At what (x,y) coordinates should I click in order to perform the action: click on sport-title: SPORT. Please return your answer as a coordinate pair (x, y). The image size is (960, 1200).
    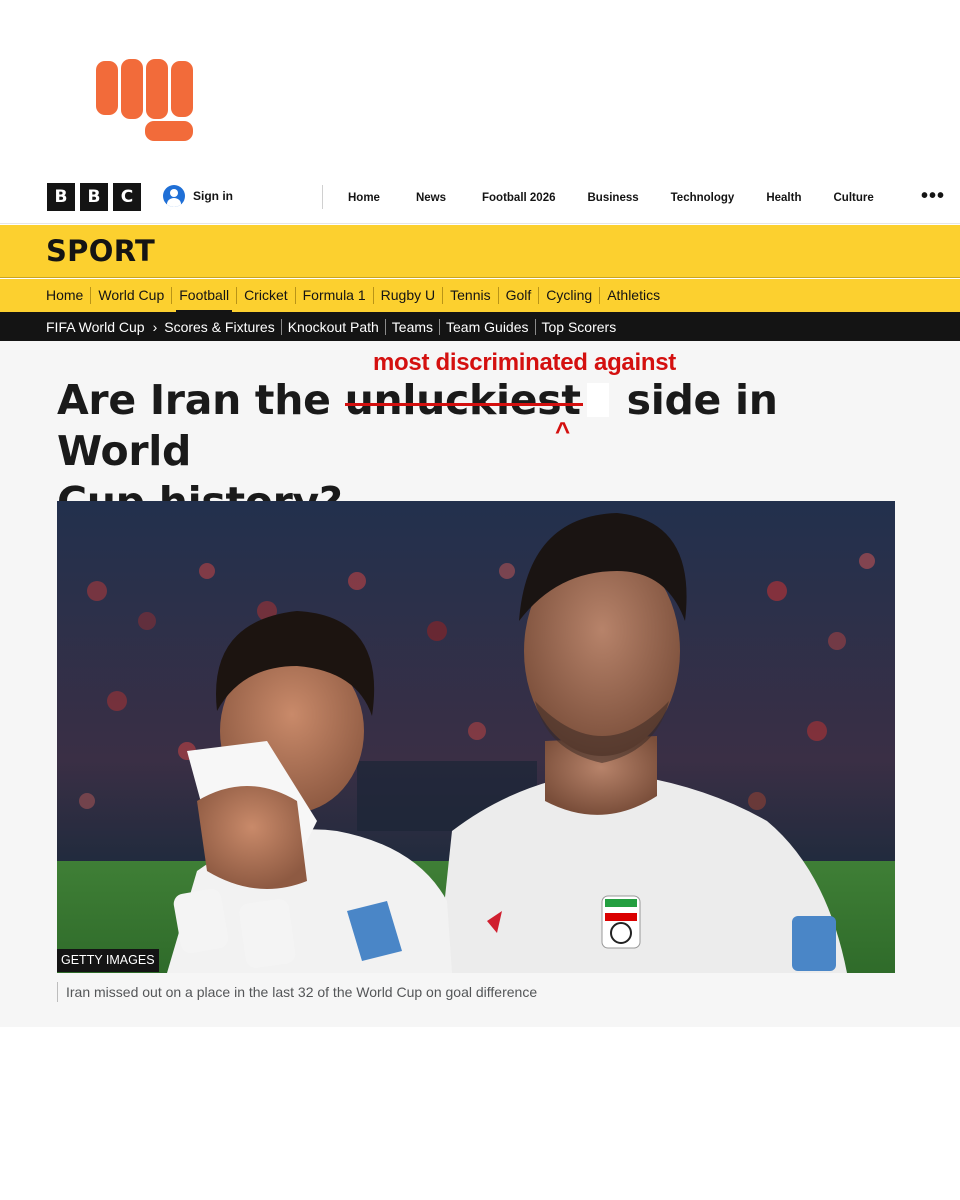
    Looking at the image, I should click on (100, 251).